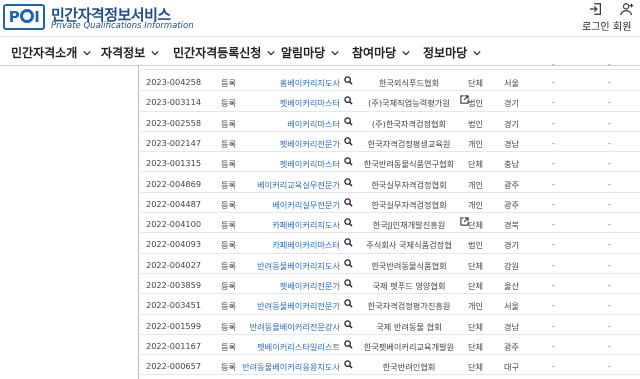 The width and height of the screenshot is (640, 379). I want to click on cell-number: 2023-001315, so click(174, 163).